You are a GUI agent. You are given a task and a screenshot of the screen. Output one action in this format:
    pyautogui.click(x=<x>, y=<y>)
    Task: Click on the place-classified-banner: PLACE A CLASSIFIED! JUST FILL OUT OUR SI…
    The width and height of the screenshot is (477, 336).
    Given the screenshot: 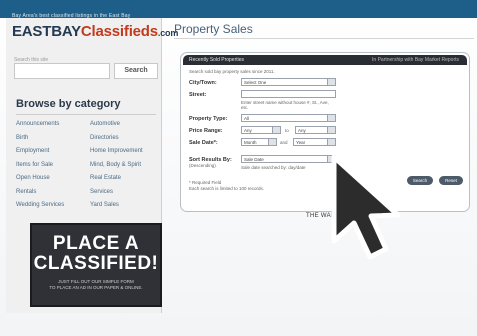 What is the action you would take?
    pyautogui.click(x=96, y=265)
    